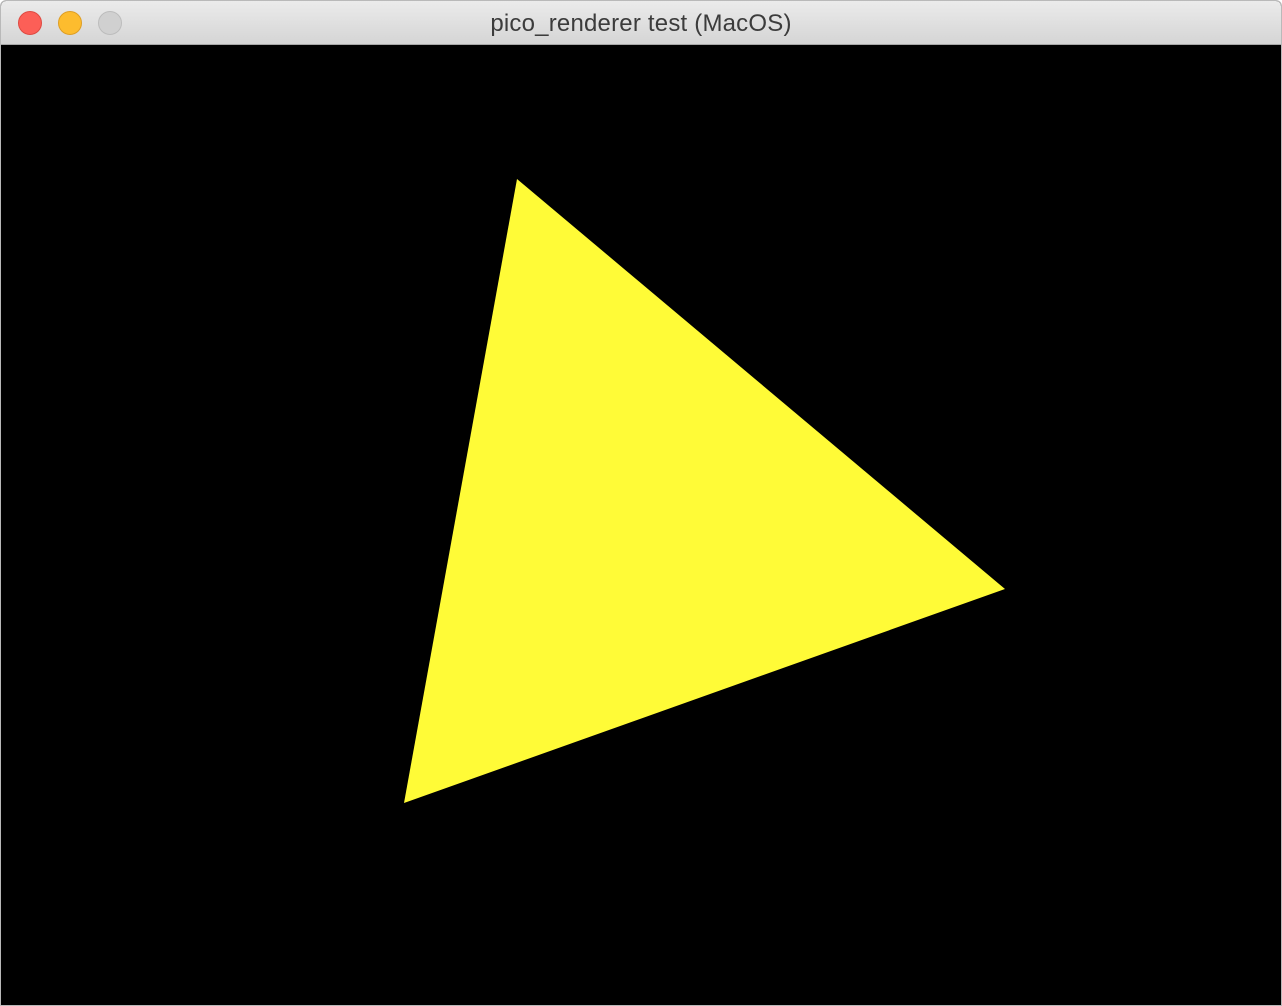  I want to click on title-bar: pico_renderer test (MacOS), so click(641, 23).